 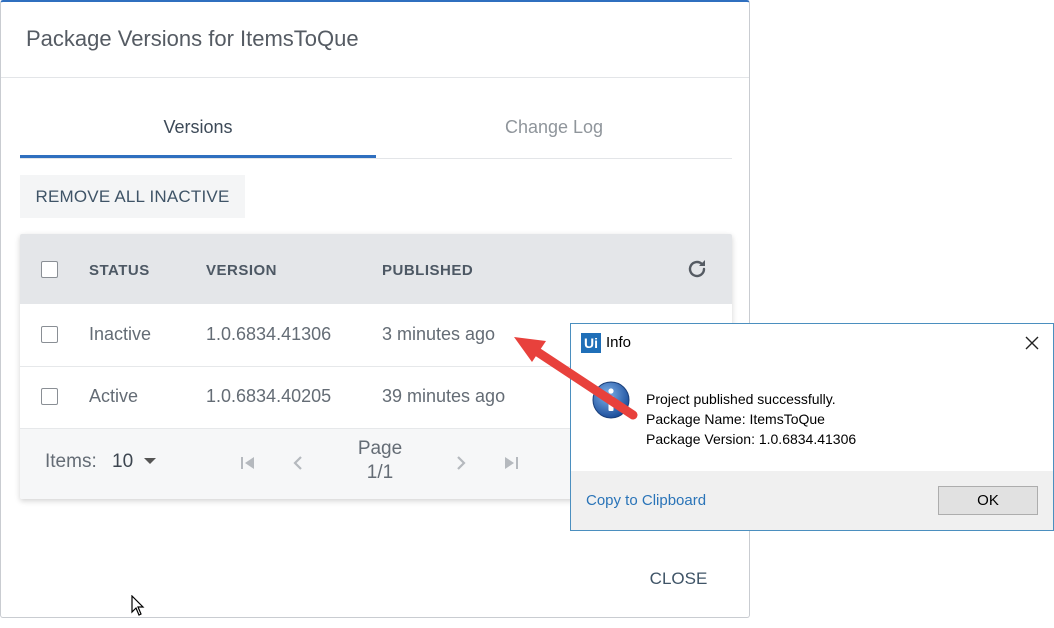 I want to click on modal-header: Package Versions for ItemsToQue, so click(x=375, y=40).